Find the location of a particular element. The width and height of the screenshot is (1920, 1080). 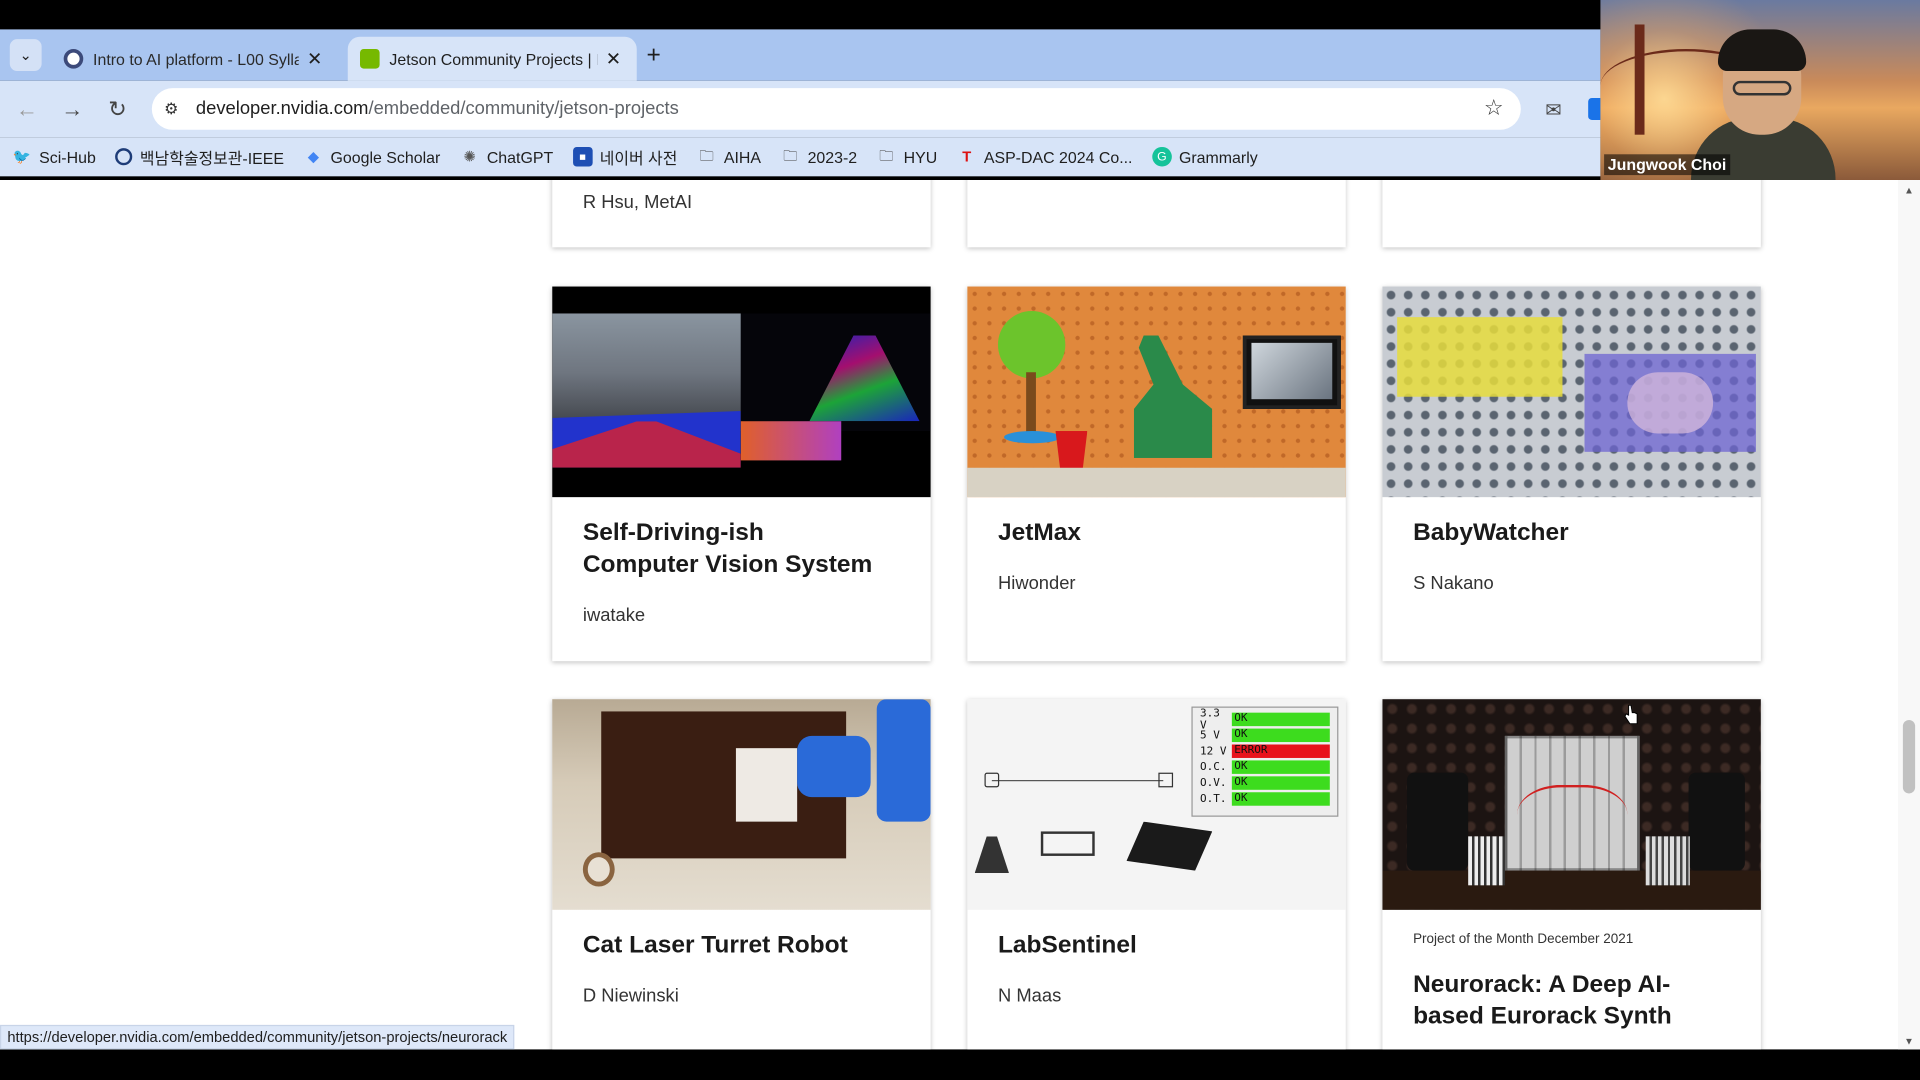

status-row: 5 V OK is located at coordinates (1265, 735).